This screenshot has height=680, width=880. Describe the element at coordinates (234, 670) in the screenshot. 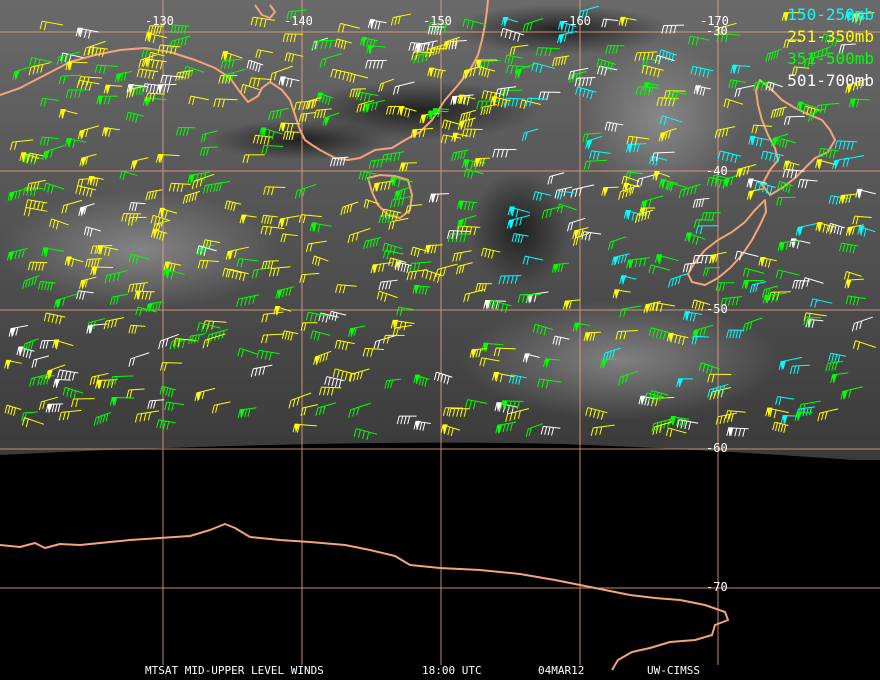

I see `product-title: MTSAT MID-UPPER LEVEL WINDS` at that location.